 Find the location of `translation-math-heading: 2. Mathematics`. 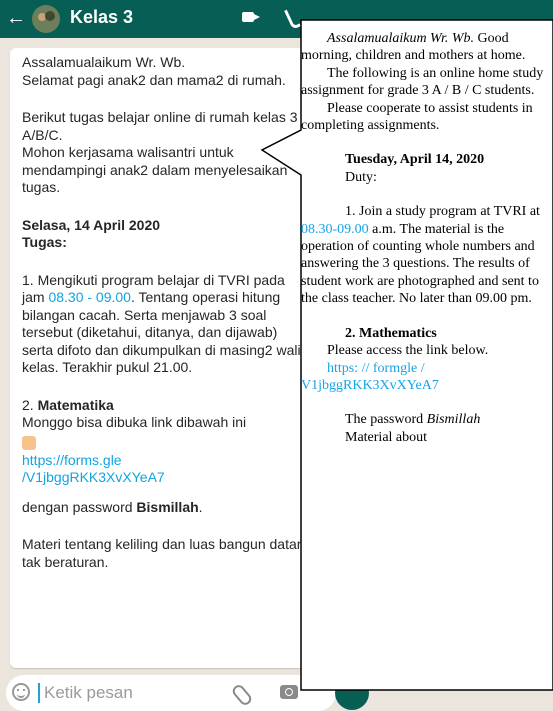

translation-math-heading: 2. Mathematics is located at coordinates (391, 333).